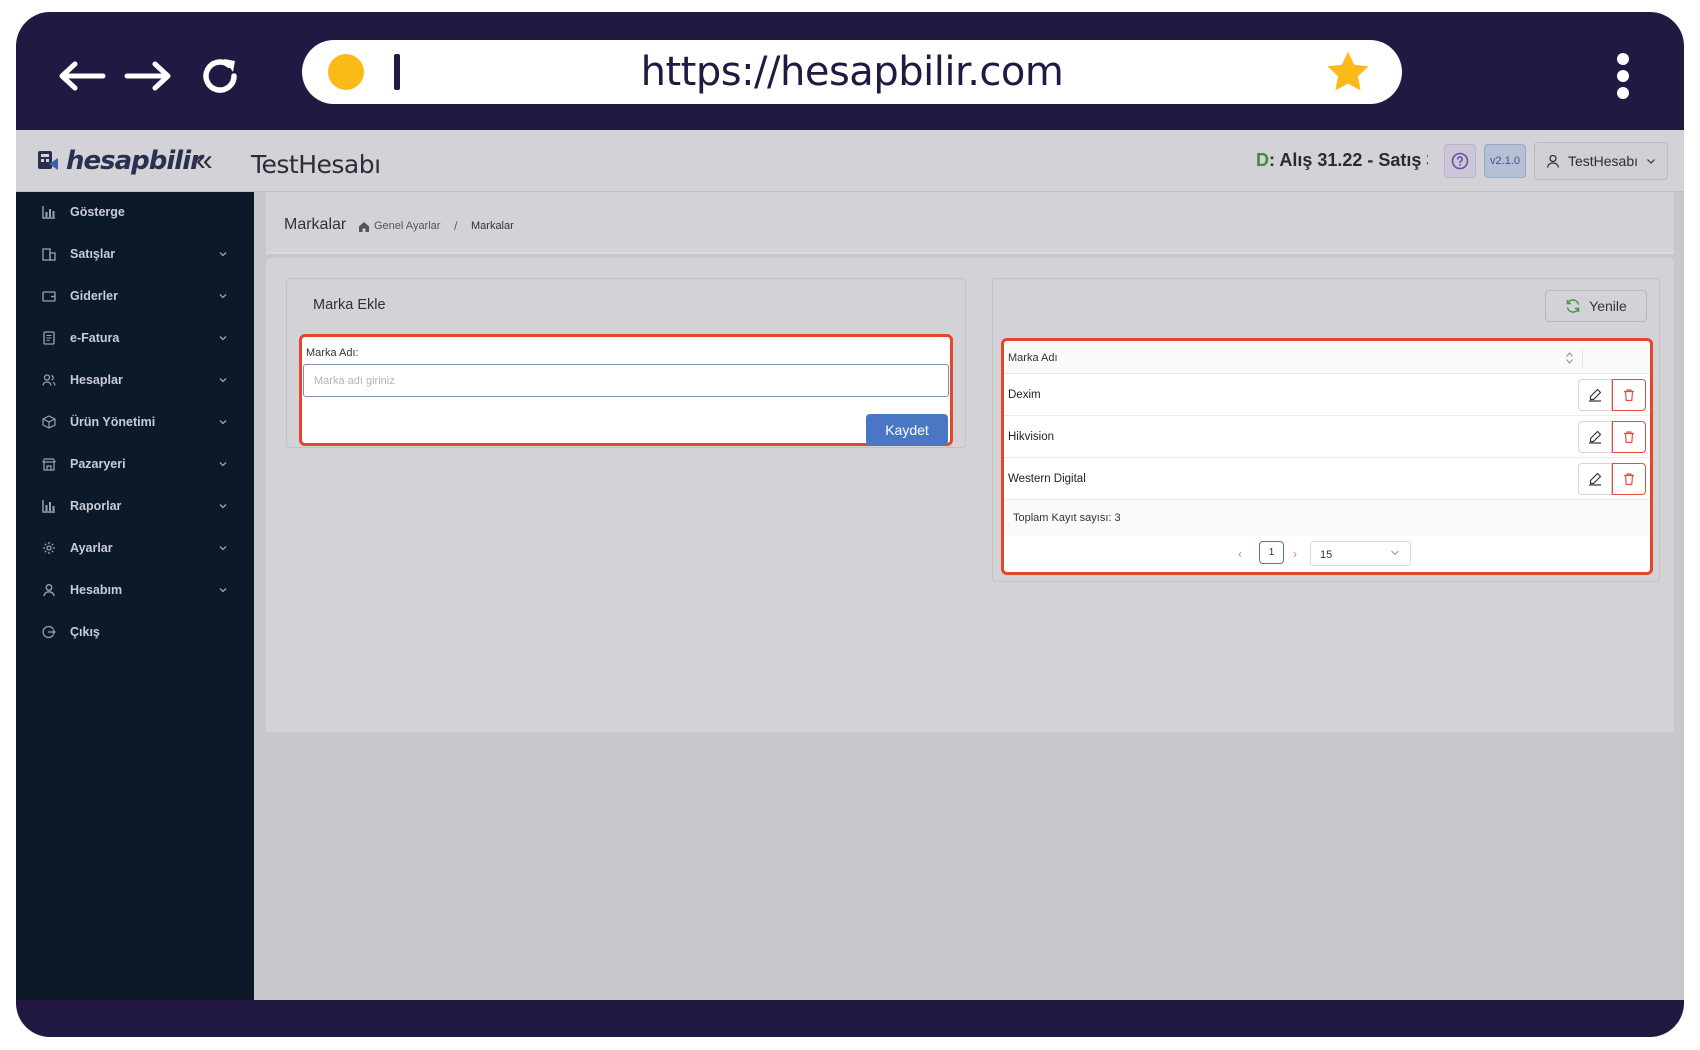 The width and height of the screenshot is (1700, 1050). I want to click on sidebar-item-giderler: Giderler, so click(135, 296).